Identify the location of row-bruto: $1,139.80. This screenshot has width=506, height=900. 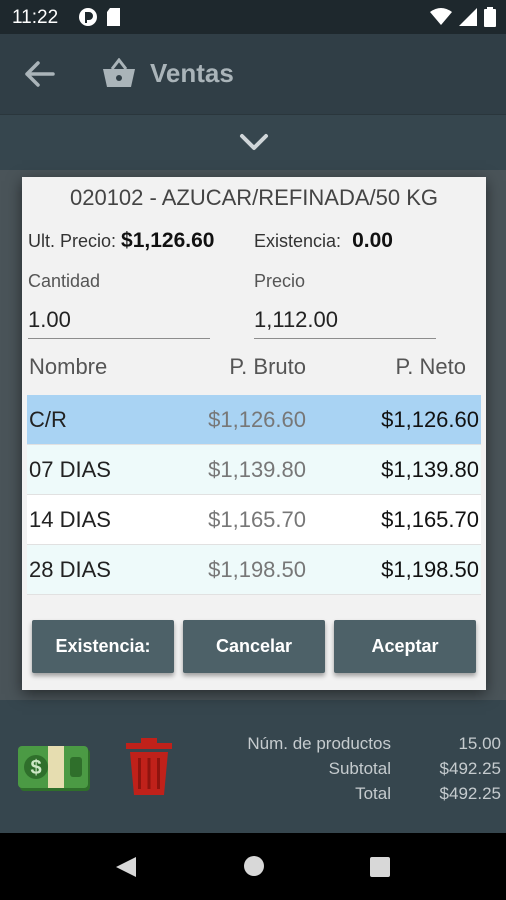
(257, 469).